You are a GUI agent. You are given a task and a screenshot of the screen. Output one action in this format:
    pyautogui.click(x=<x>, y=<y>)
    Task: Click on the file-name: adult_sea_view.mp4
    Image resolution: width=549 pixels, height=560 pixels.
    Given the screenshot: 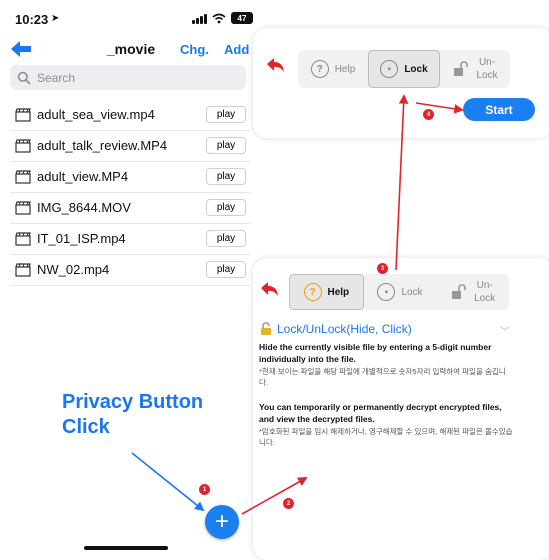 What is the action you would take?
    pyautogui.click(x=96, y=114)
    